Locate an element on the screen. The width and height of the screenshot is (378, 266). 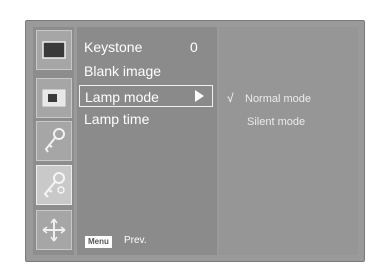
sidebar-item-key is located at coordinates (54, 141).